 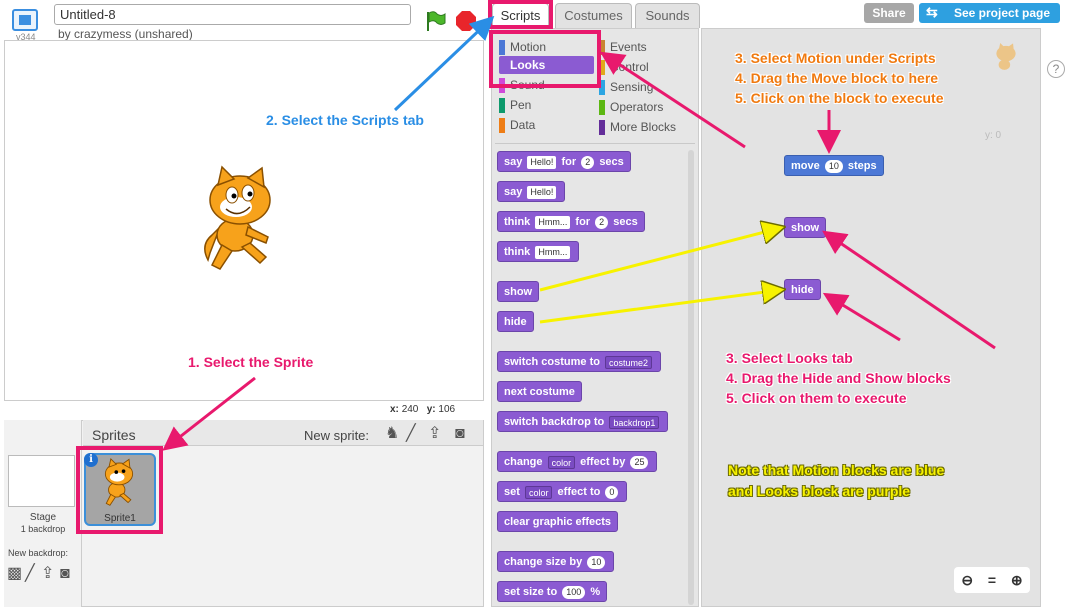 What do you see at coordinates (546, 105) in the screenshot?
I see `category-pen: Pen` at bounding box center [546, 105].